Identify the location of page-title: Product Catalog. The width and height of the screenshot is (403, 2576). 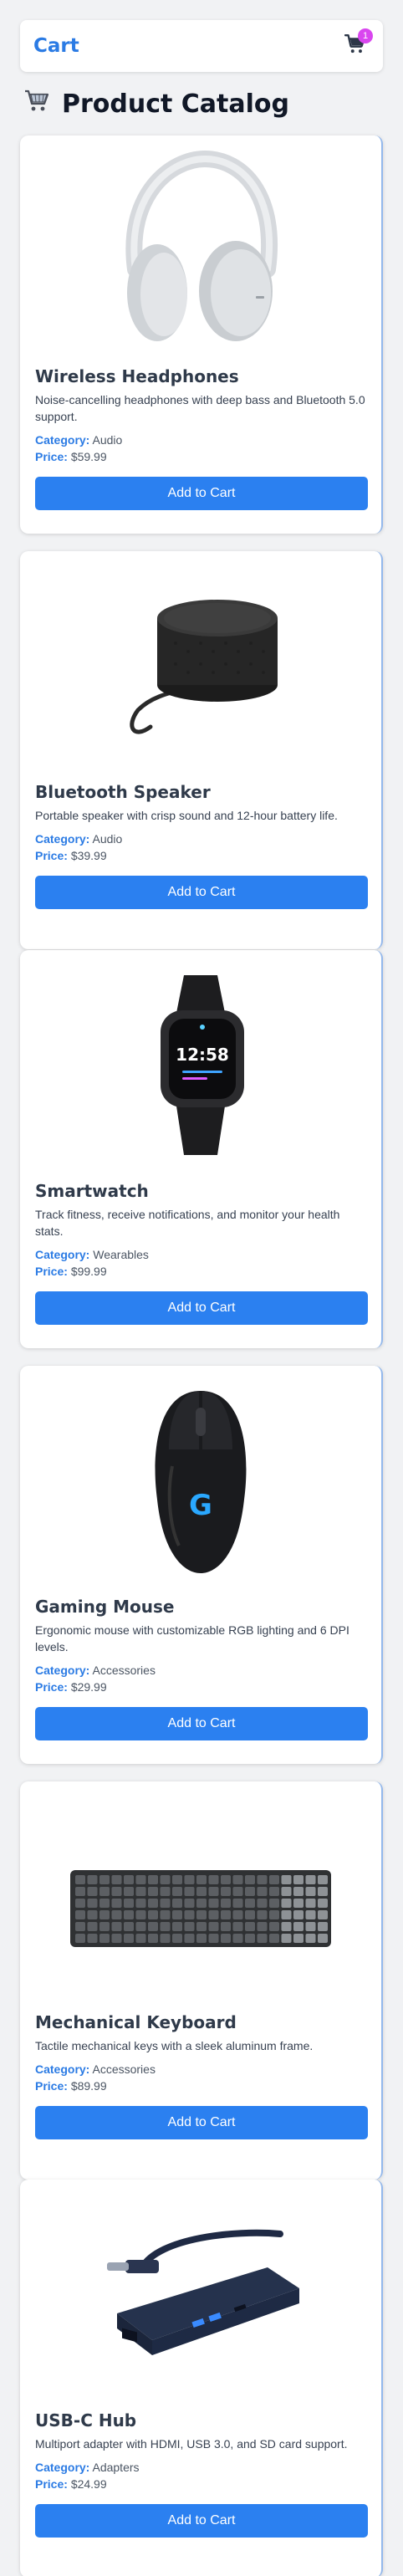
(176, 104).